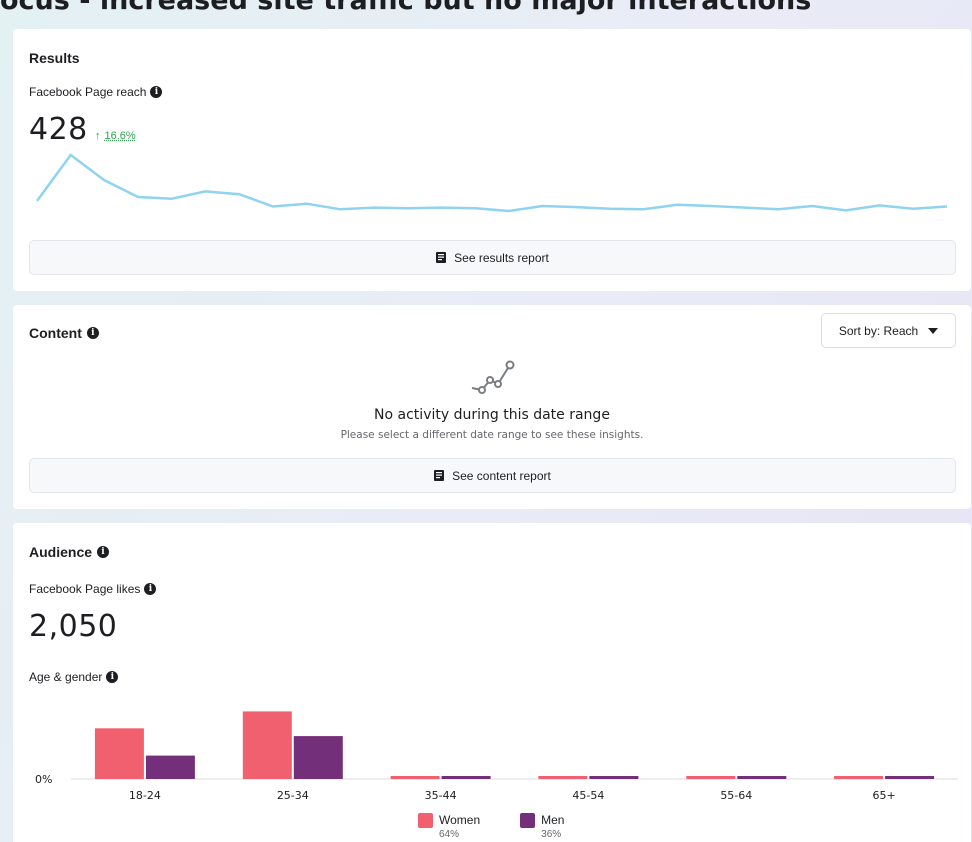 The height and width of the screenshot is (842, 972). What do you see at coordinates (93, 589) in the screenshot?
I see `page-likes-label: Facebook Page likes i` at bounding box center [93, 589].